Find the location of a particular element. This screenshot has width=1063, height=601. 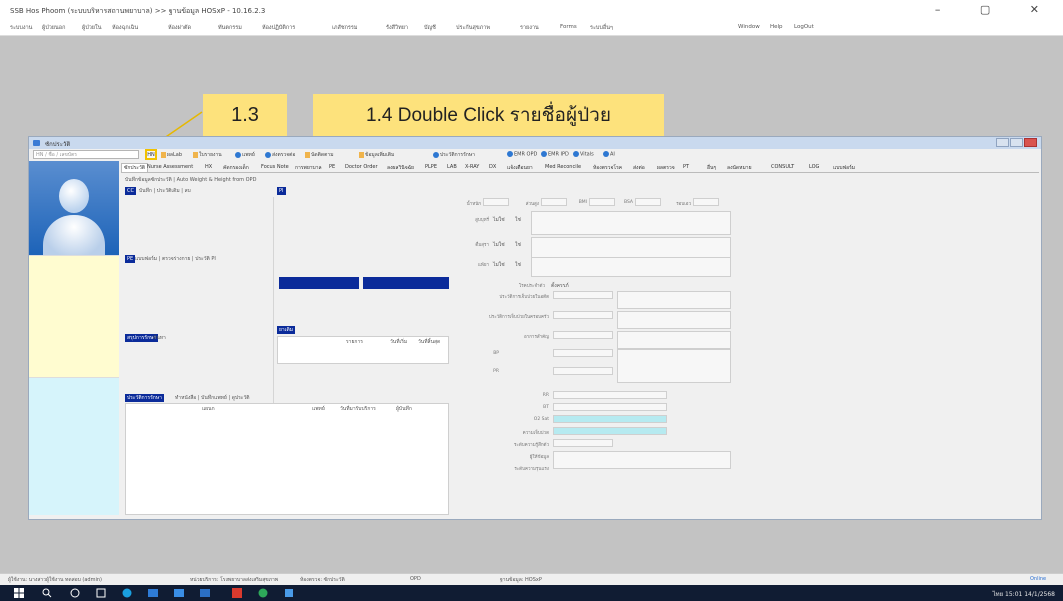

tab-forms: แบบฟอร์ม is located at coordinates (844, 168).